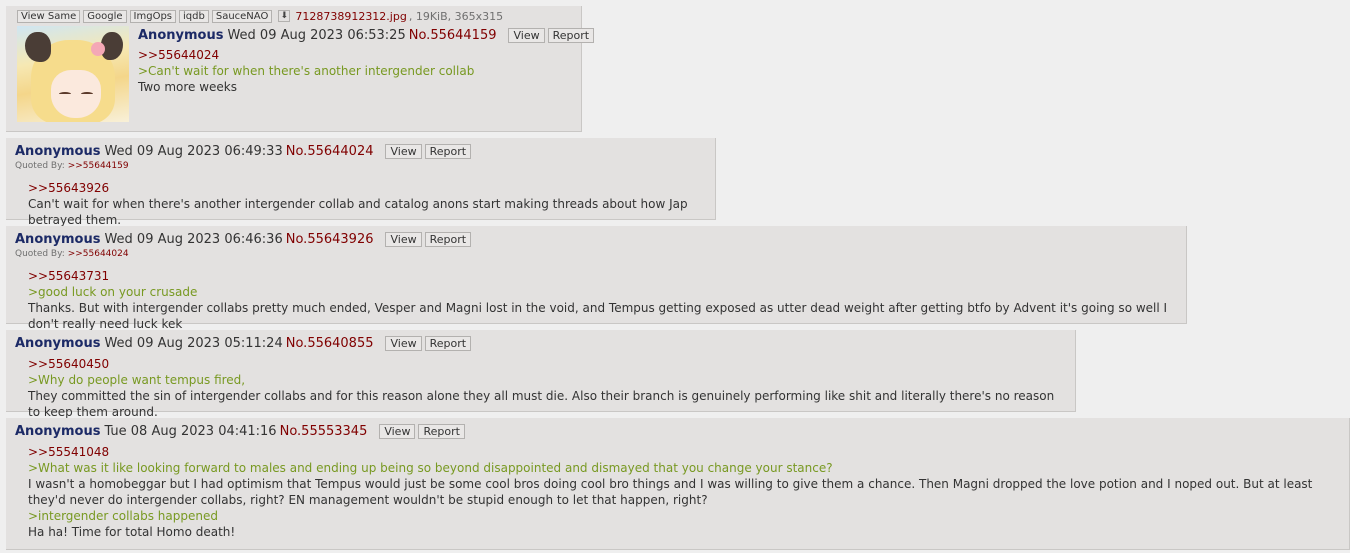 This screenshot has height=553, width=1350. What do you see at coordinates (105, 16) in the screenshot?
I see `google-button: Google` at bounding box center [105, 16].